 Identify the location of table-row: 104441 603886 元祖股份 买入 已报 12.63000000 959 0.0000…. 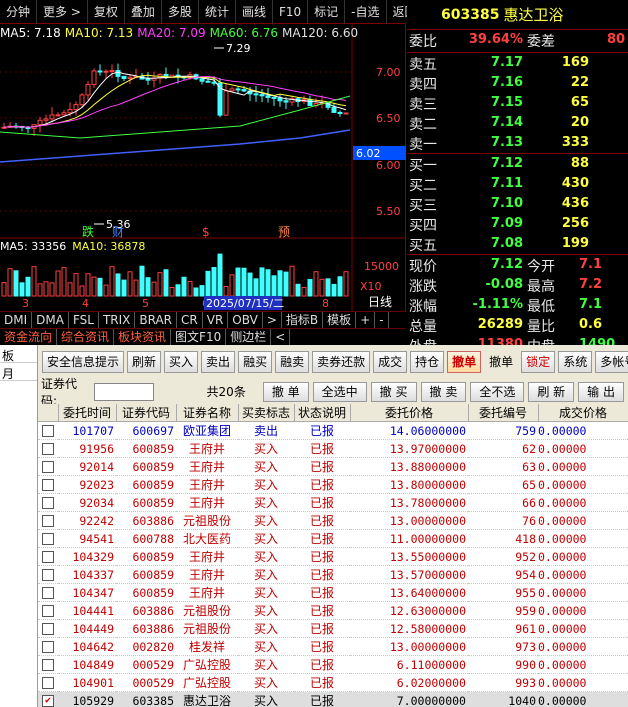
(333, 610).